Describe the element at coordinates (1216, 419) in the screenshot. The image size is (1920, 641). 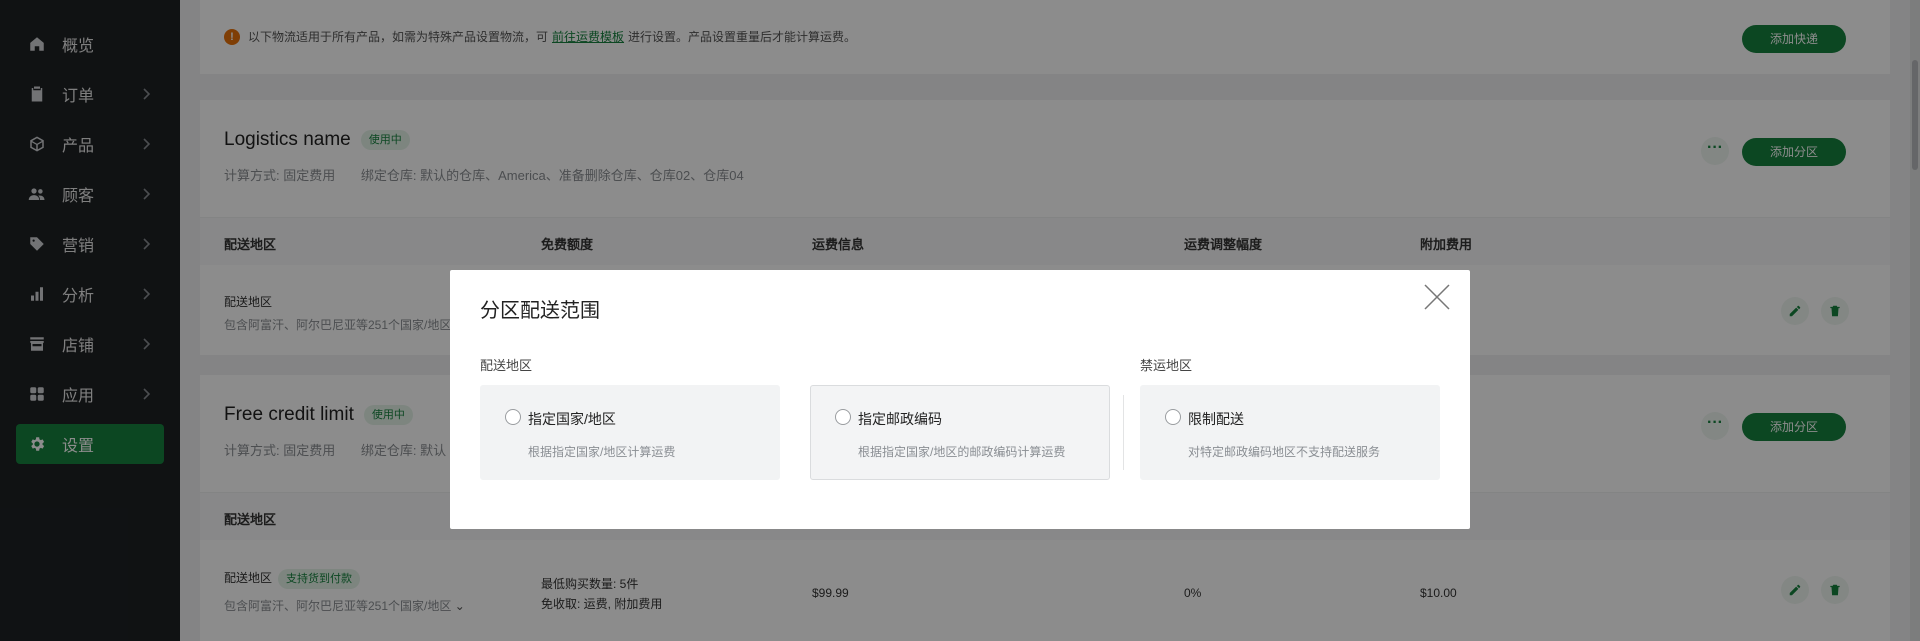
I see `option-title: 限制配送` at that location.